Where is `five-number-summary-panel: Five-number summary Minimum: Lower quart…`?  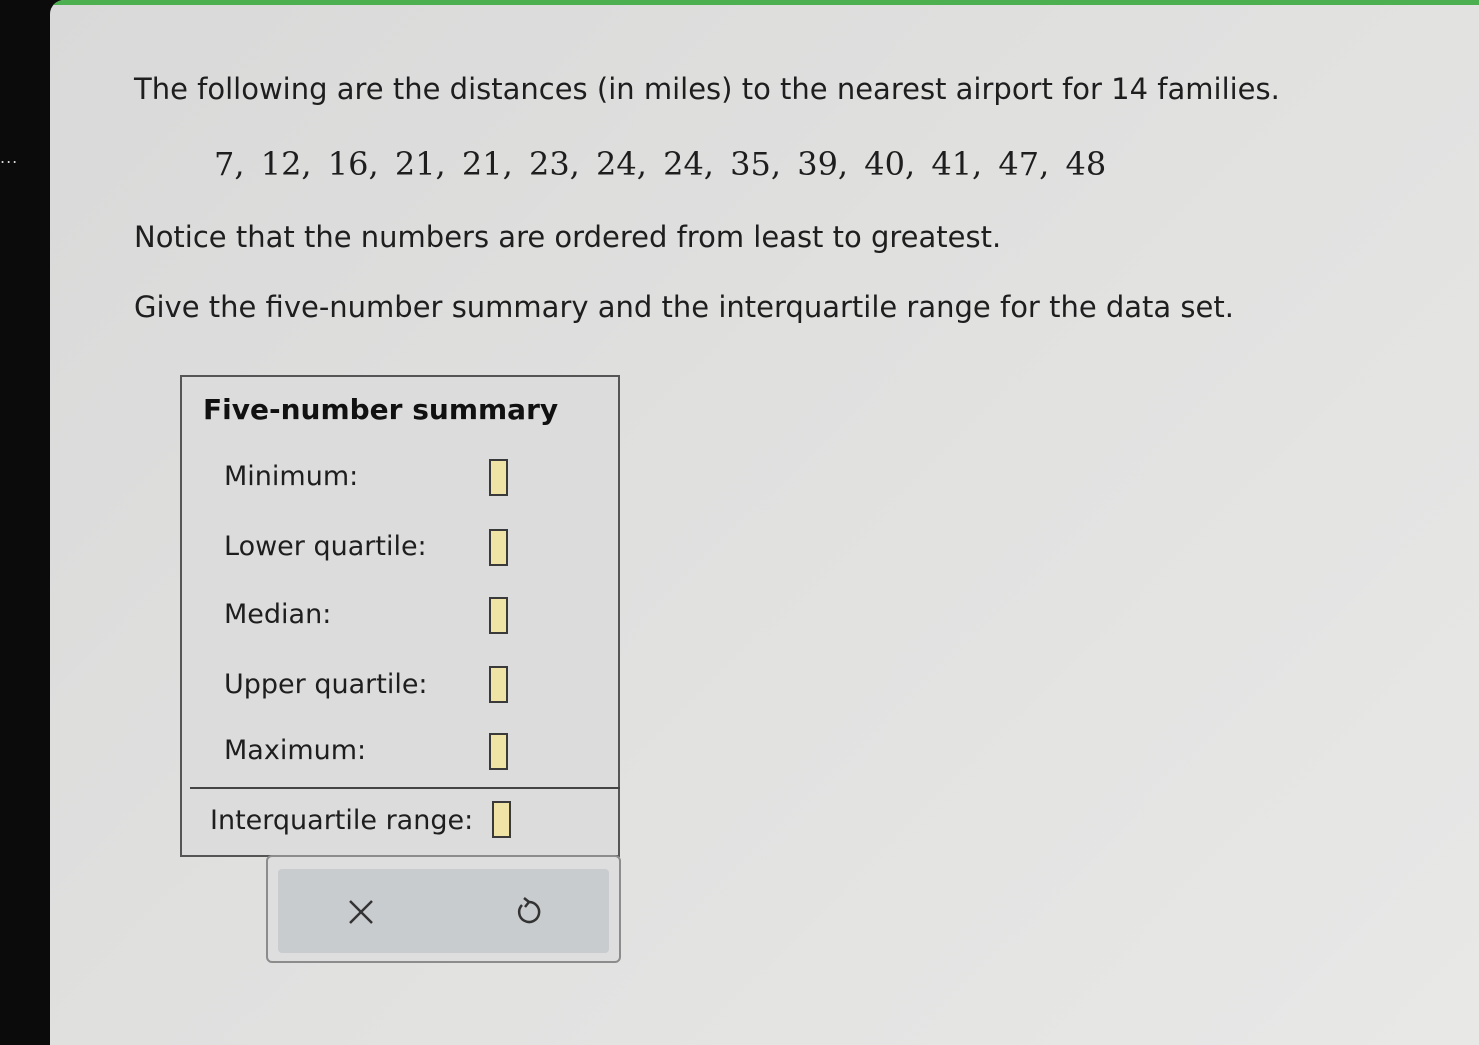
five-number-summary-panel: Five-number summary Minimum: Lower quart… is located at coordinates (400, 616).